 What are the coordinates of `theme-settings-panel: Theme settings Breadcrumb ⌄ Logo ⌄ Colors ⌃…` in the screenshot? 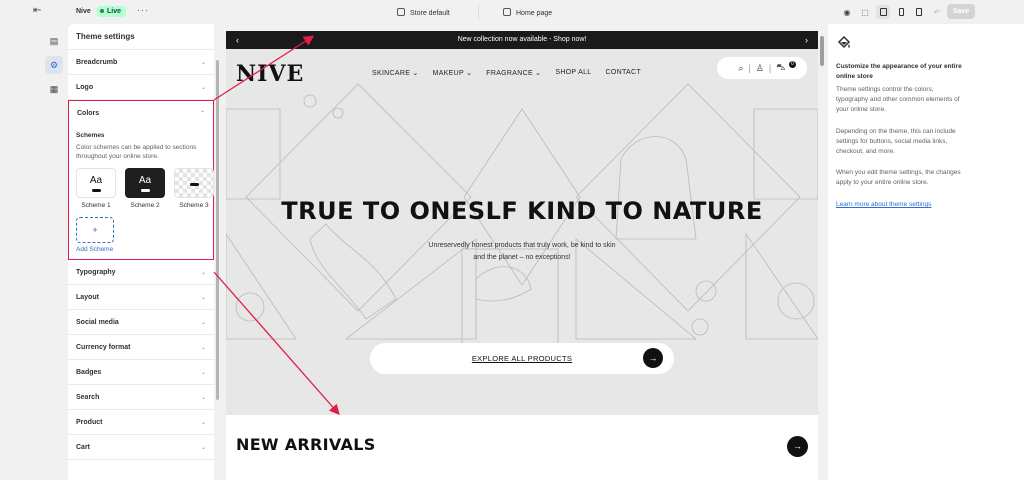 It's located at (141, 252).